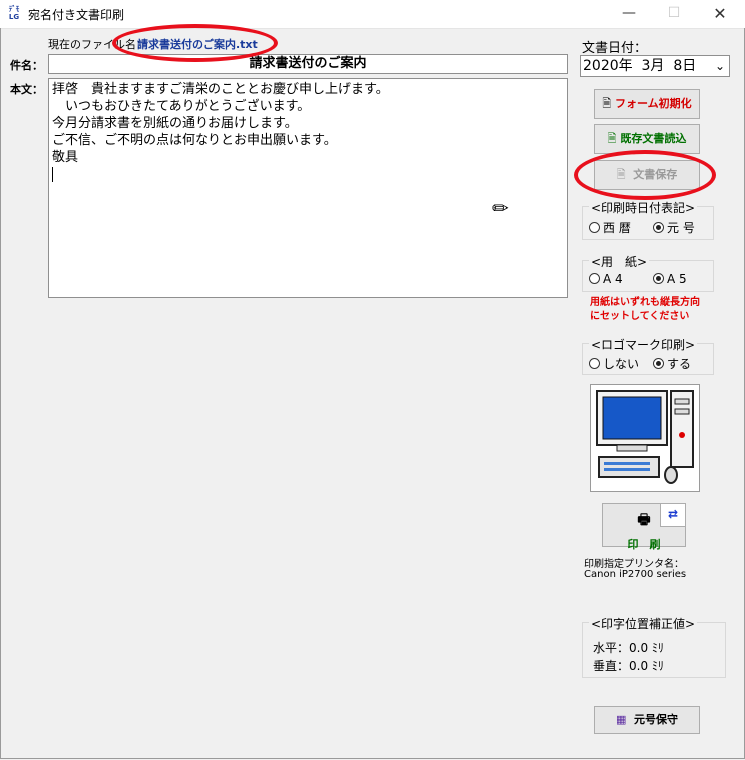  What do you see at coordinates (615, 48) in the screenshot?
I see `document-date-label: 文書日付：` at bounding box center [615, 48].